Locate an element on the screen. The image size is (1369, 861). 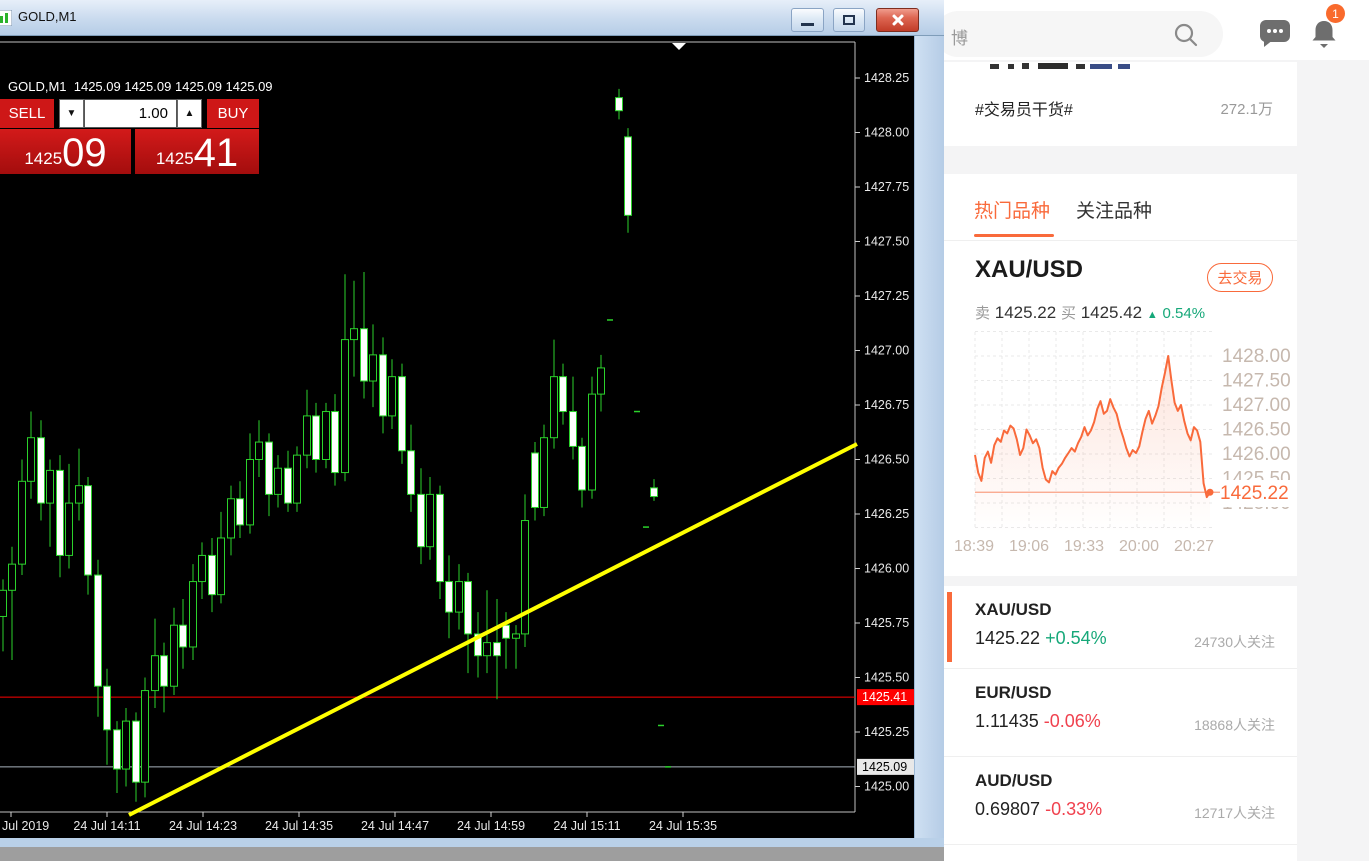
svg-text: 24 Jul 14:47 is located at coordinates (395, 826).